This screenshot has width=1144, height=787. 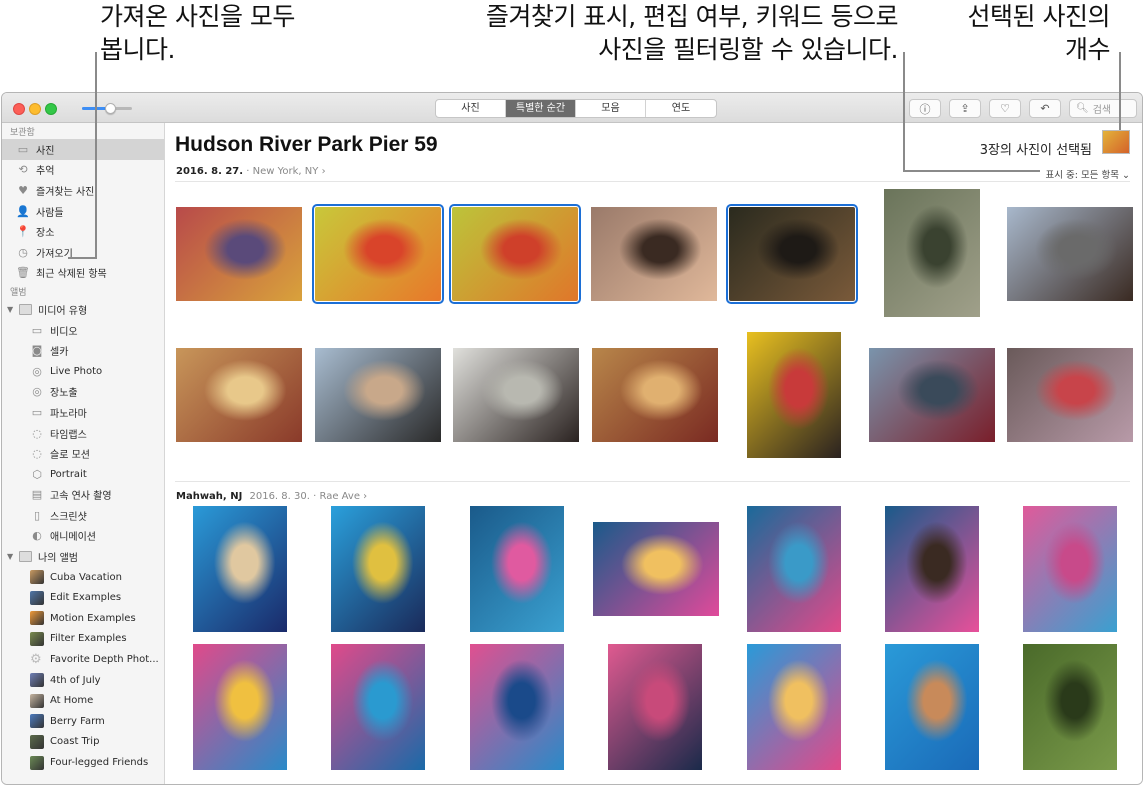 I want to click on sidebar-item: Coast Trip, so click(x=83, y=742).